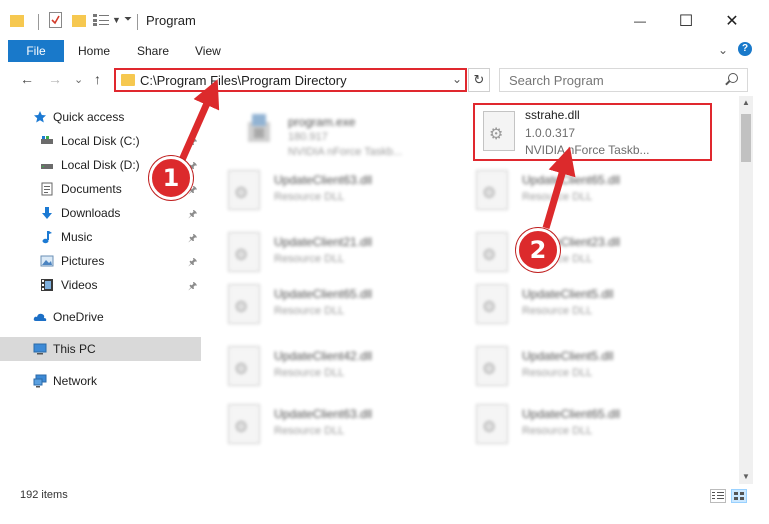 This screenshot has width=769, height=524. What do you see at coordinates (377, 154) in the screenshot?
I see `annotation-arrows` at bounding box center [377, 154].